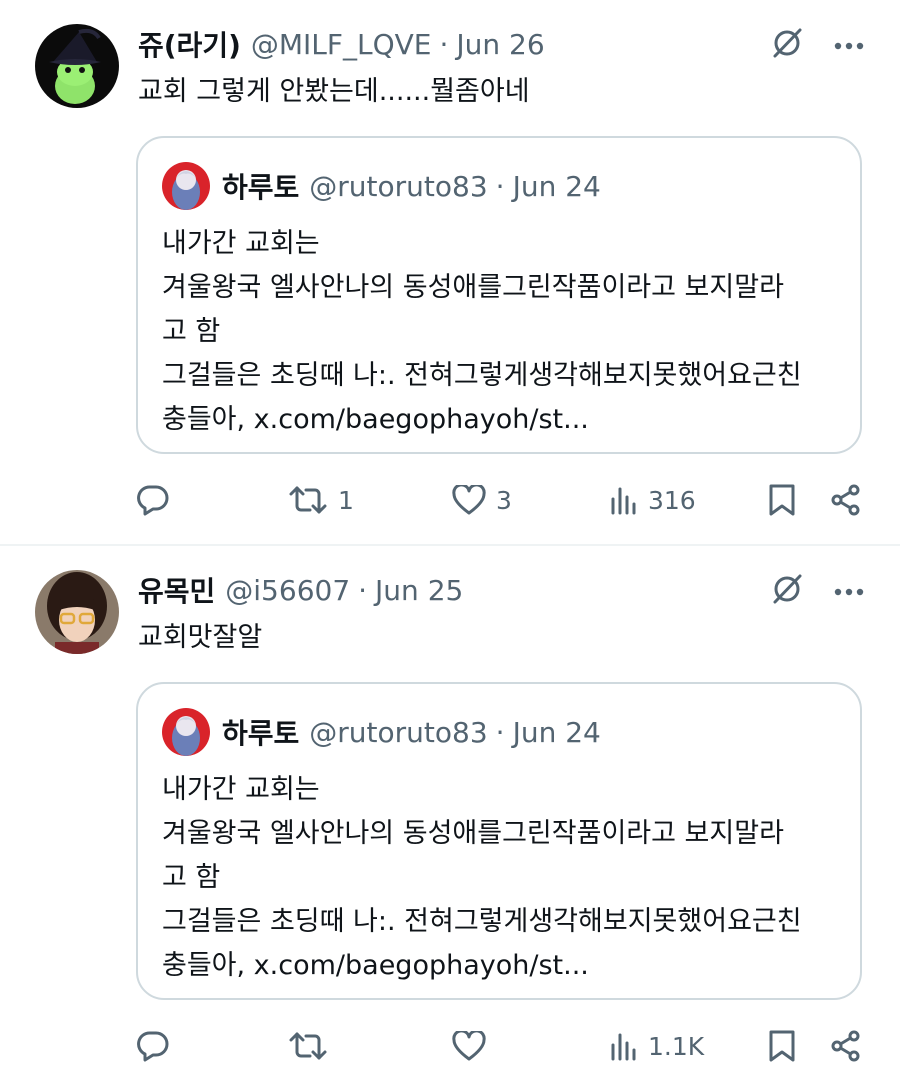 This screenshot has height=1082, width=900. What do you see at coordinates (287, 590) in the screenshot?
I see `user-handle: @i56607` at bounding box center [287, 590].